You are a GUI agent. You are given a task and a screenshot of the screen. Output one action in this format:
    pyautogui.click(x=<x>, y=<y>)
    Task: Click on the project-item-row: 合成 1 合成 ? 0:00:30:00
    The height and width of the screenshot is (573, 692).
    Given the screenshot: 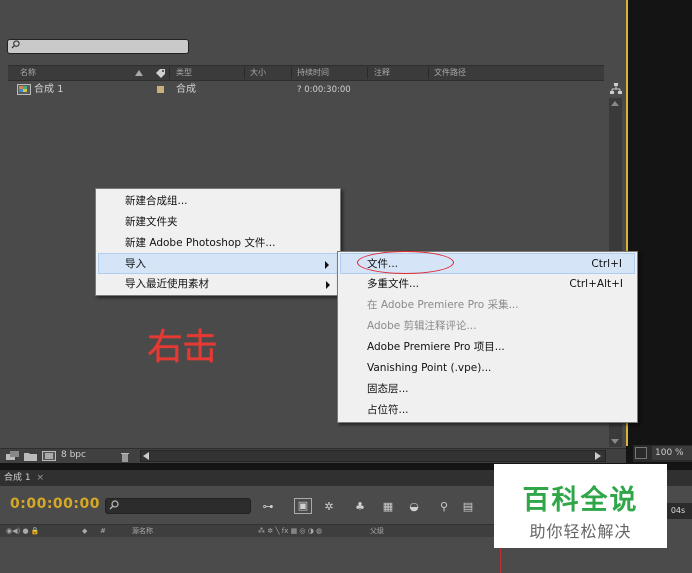 What is the action you would take?
    pyautogui.click(x=306, y=90)
    